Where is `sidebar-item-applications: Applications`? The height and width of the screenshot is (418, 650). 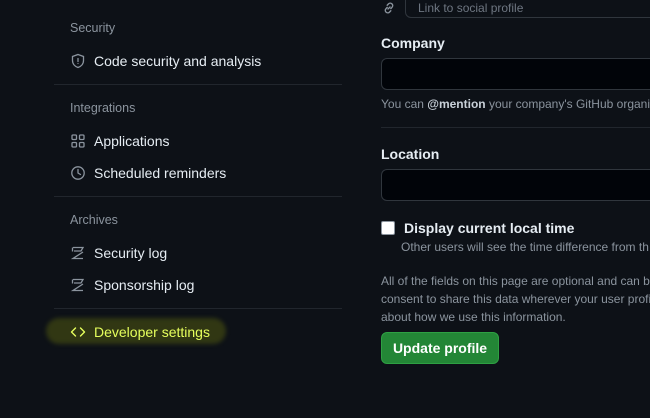 sidebar-item-applications: Applications is located at coordinates (198, 141).